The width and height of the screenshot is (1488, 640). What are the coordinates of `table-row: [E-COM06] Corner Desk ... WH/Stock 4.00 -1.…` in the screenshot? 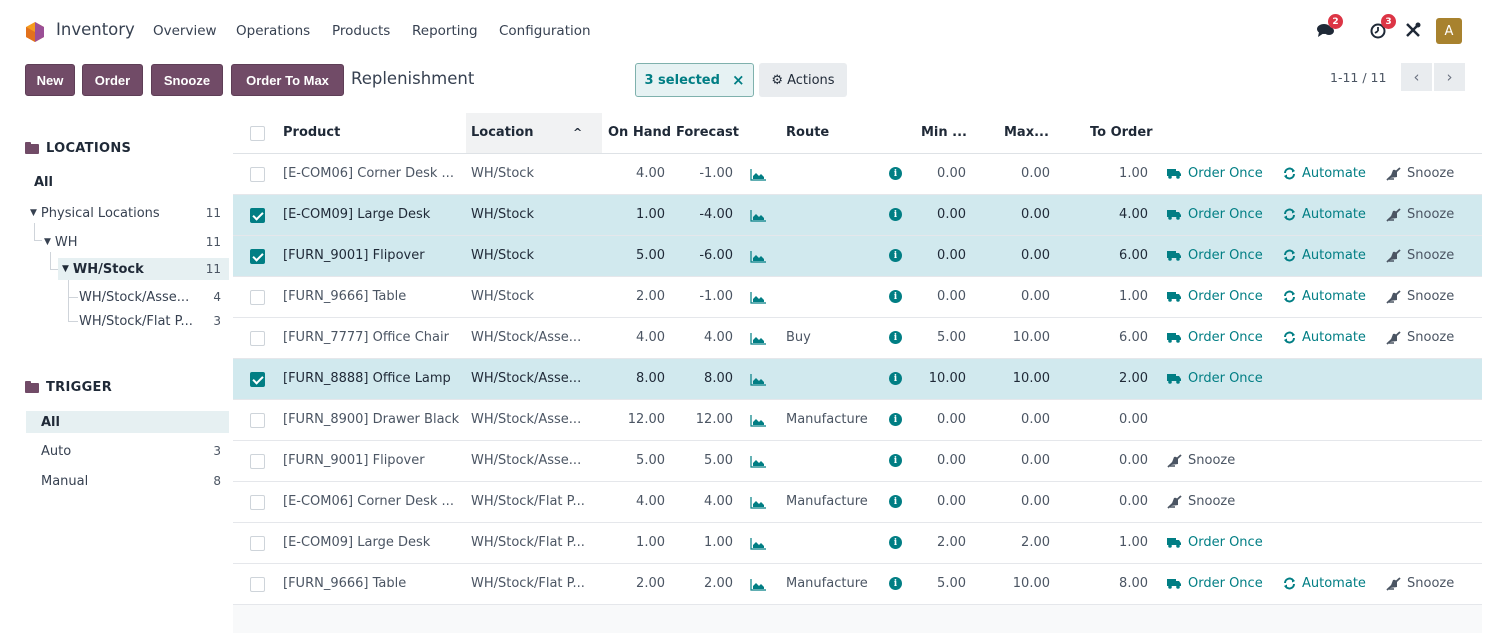 It's located at (857, 174).